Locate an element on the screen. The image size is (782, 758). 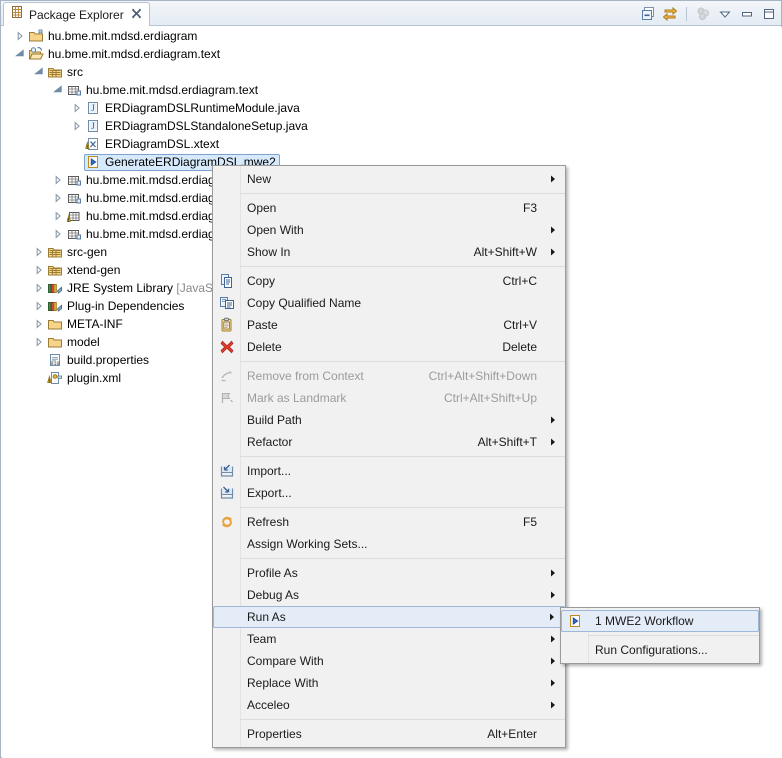
tree-row-content: src is located at coordinates (66, 72).